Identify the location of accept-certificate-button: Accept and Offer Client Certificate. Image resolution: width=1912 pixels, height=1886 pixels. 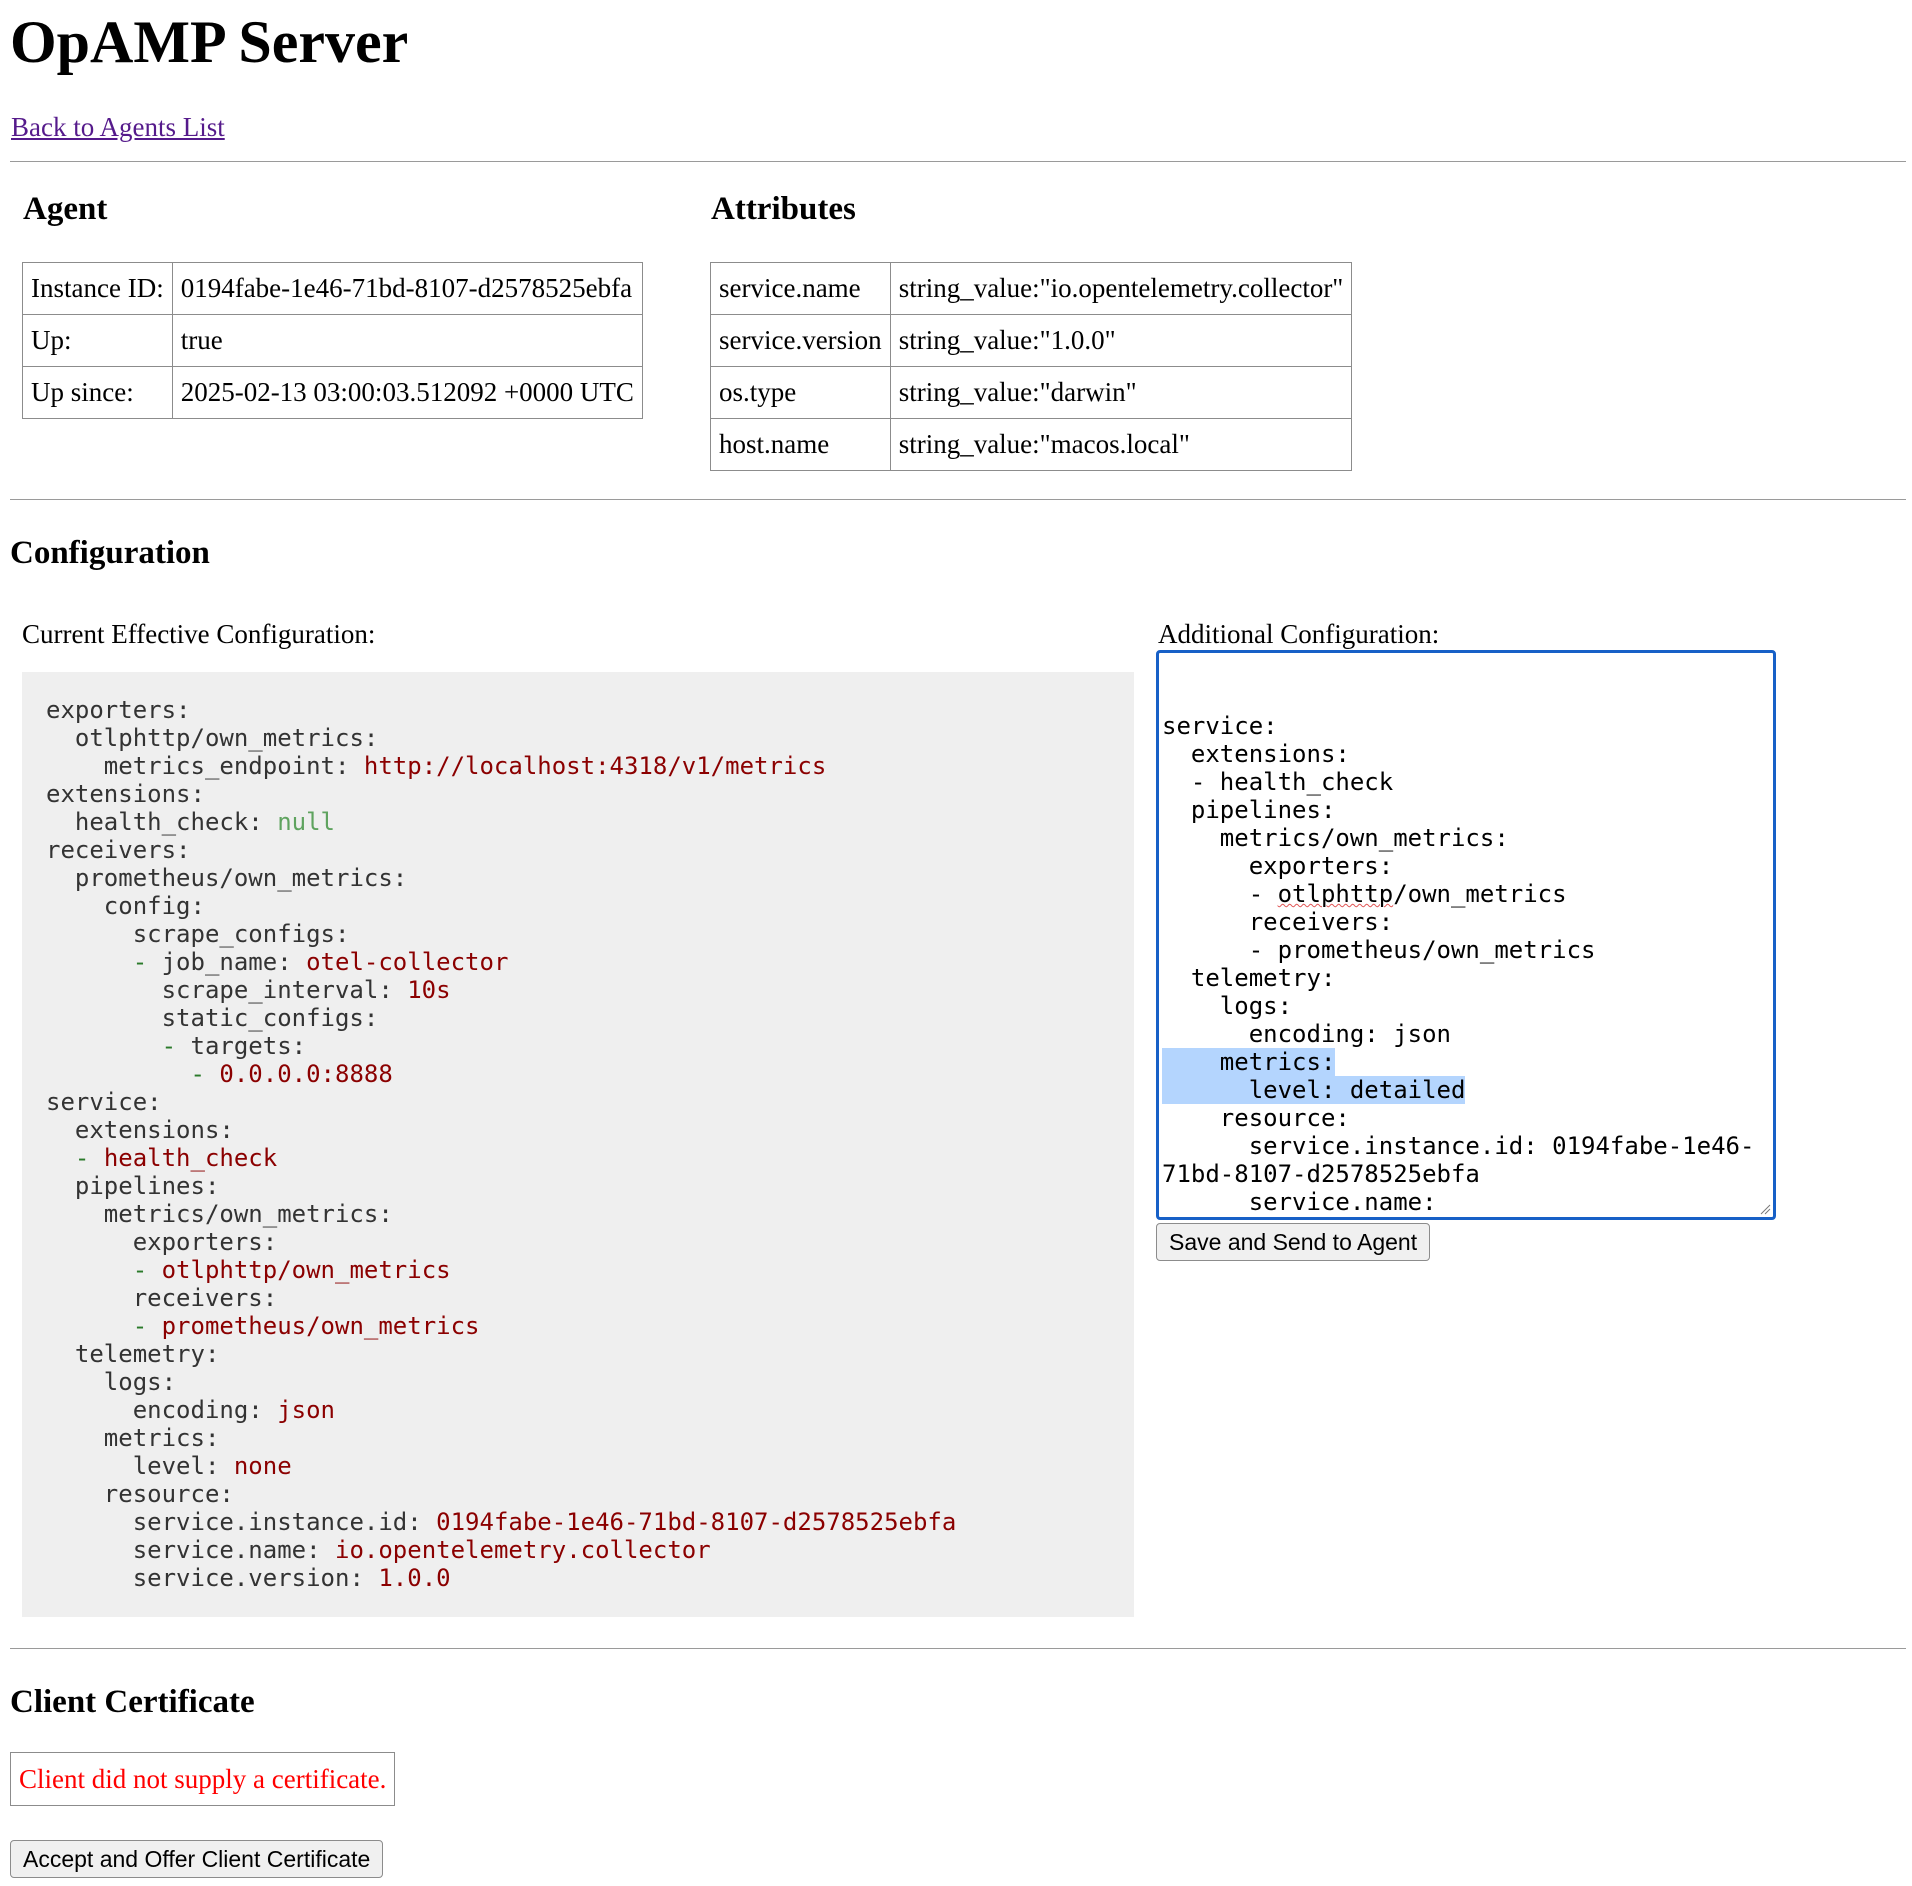
(197, 1859).